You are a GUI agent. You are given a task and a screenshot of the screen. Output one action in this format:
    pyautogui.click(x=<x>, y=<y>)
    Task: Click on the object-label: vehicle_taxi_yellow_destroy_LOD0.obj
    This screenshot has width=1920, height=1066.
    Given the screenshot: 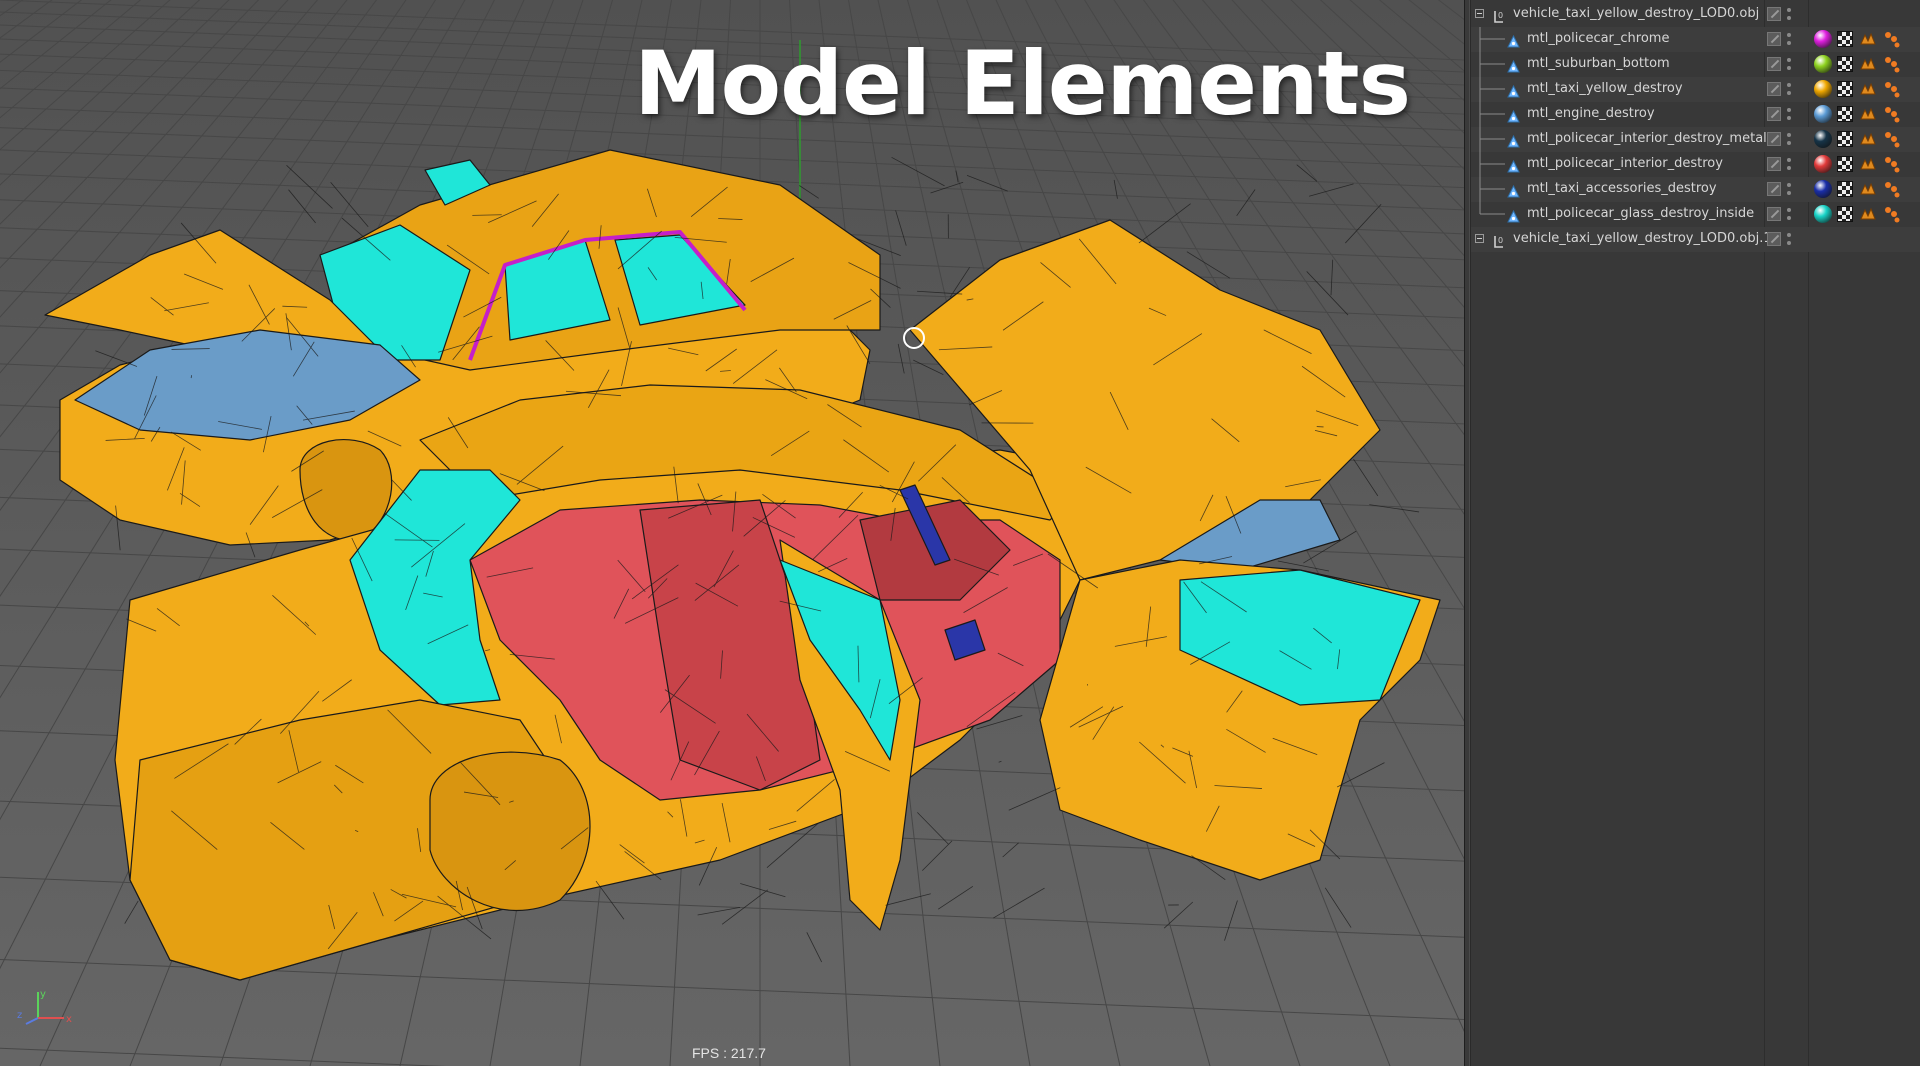 What is the action you would take?
    pyautogui.click(x=1636, y=13)
    